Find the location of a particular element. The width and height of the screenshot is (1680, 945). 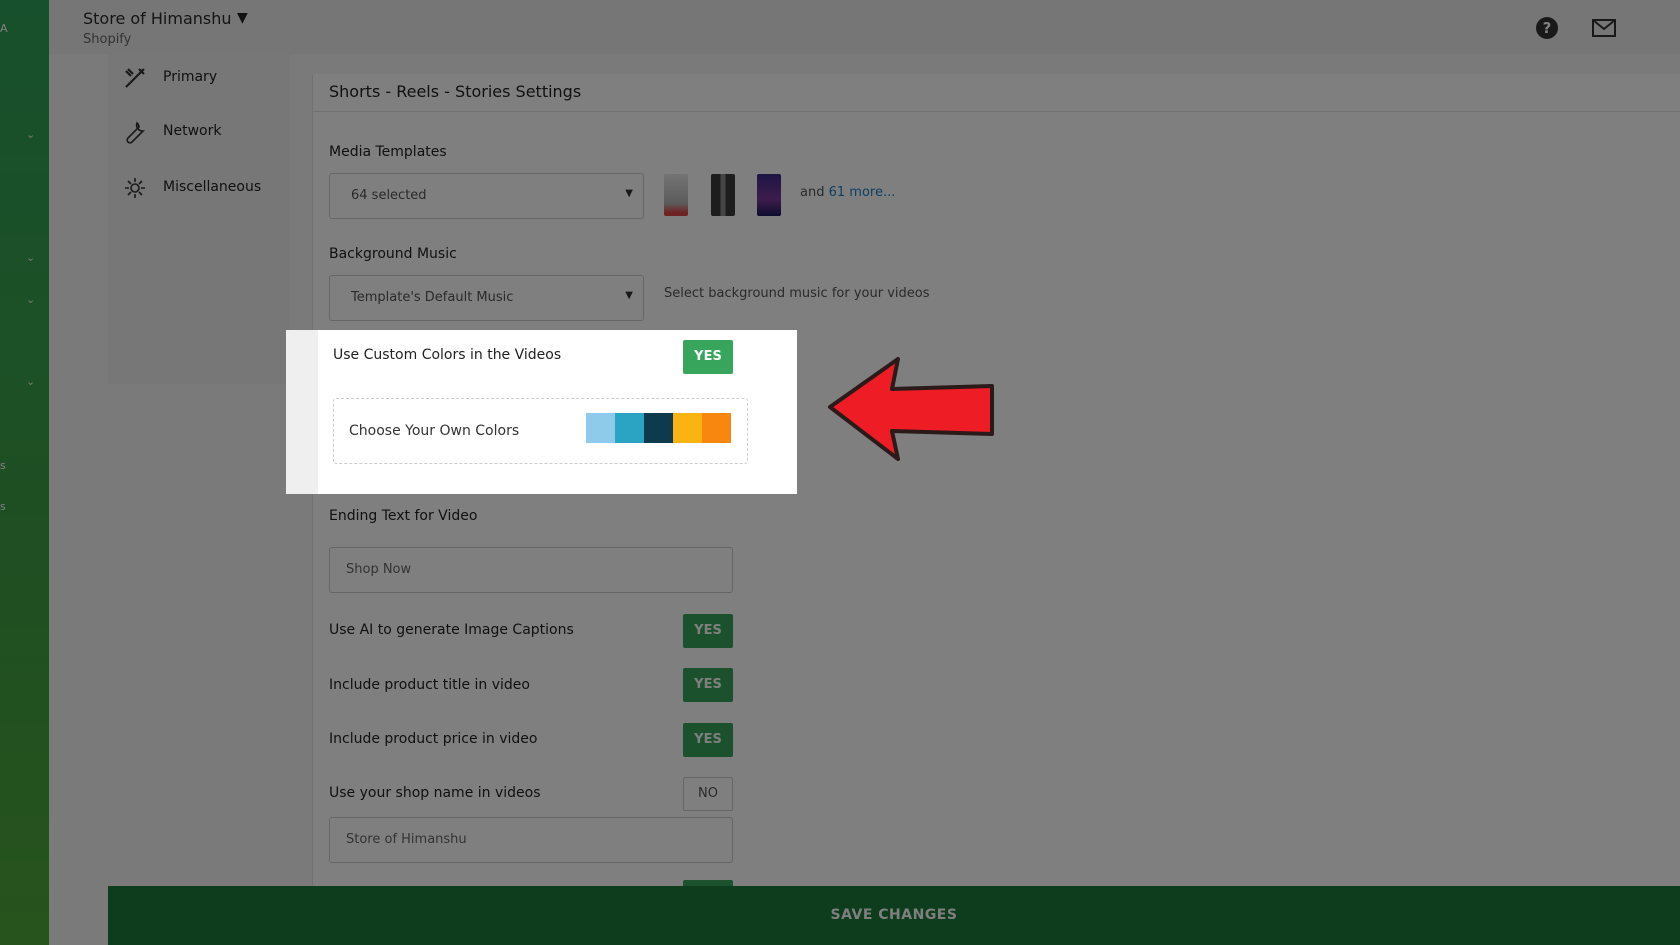

save-button-label: SAVE CHANGES is located at coordinates (894, 915).